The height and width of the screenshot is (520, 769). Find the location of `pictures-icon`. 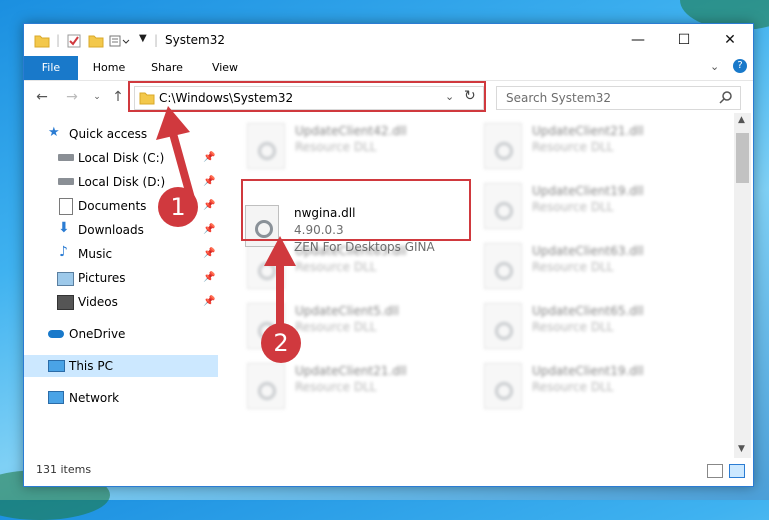

pictures-icon is located at coordinates (65, 279).